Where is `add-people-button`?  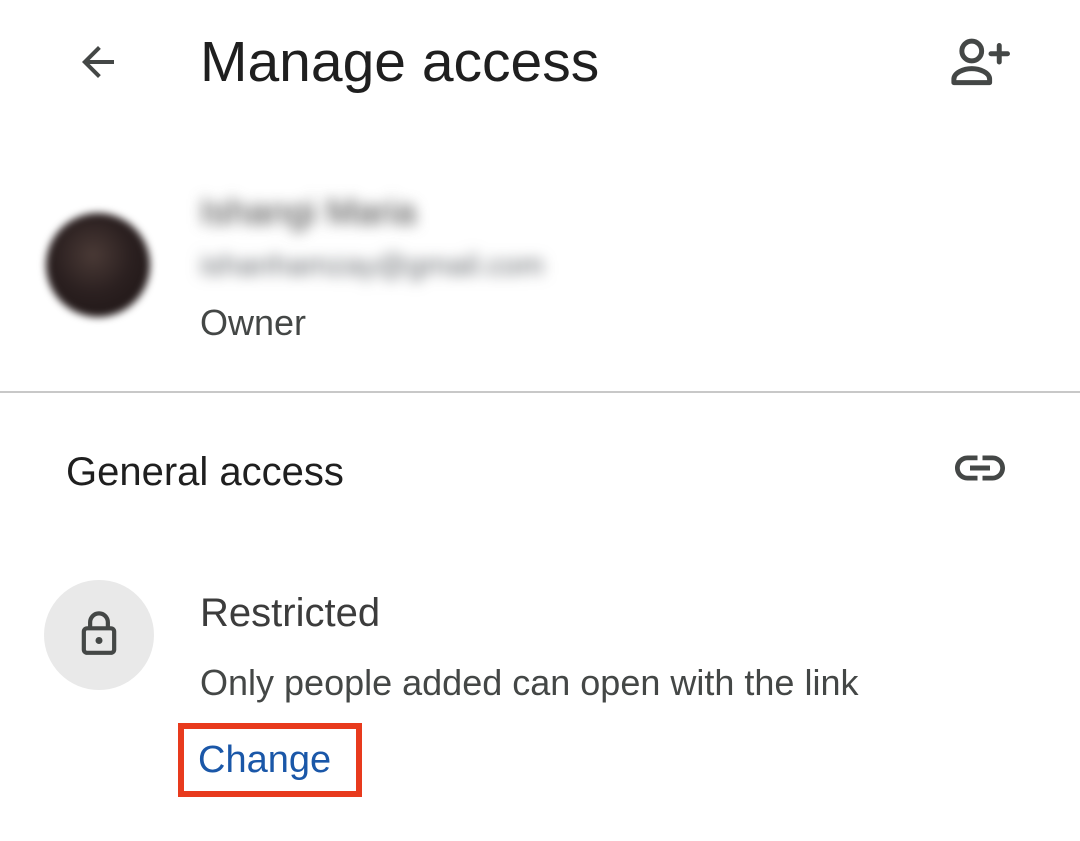
add-people-button is located at coordinates (980, 64).